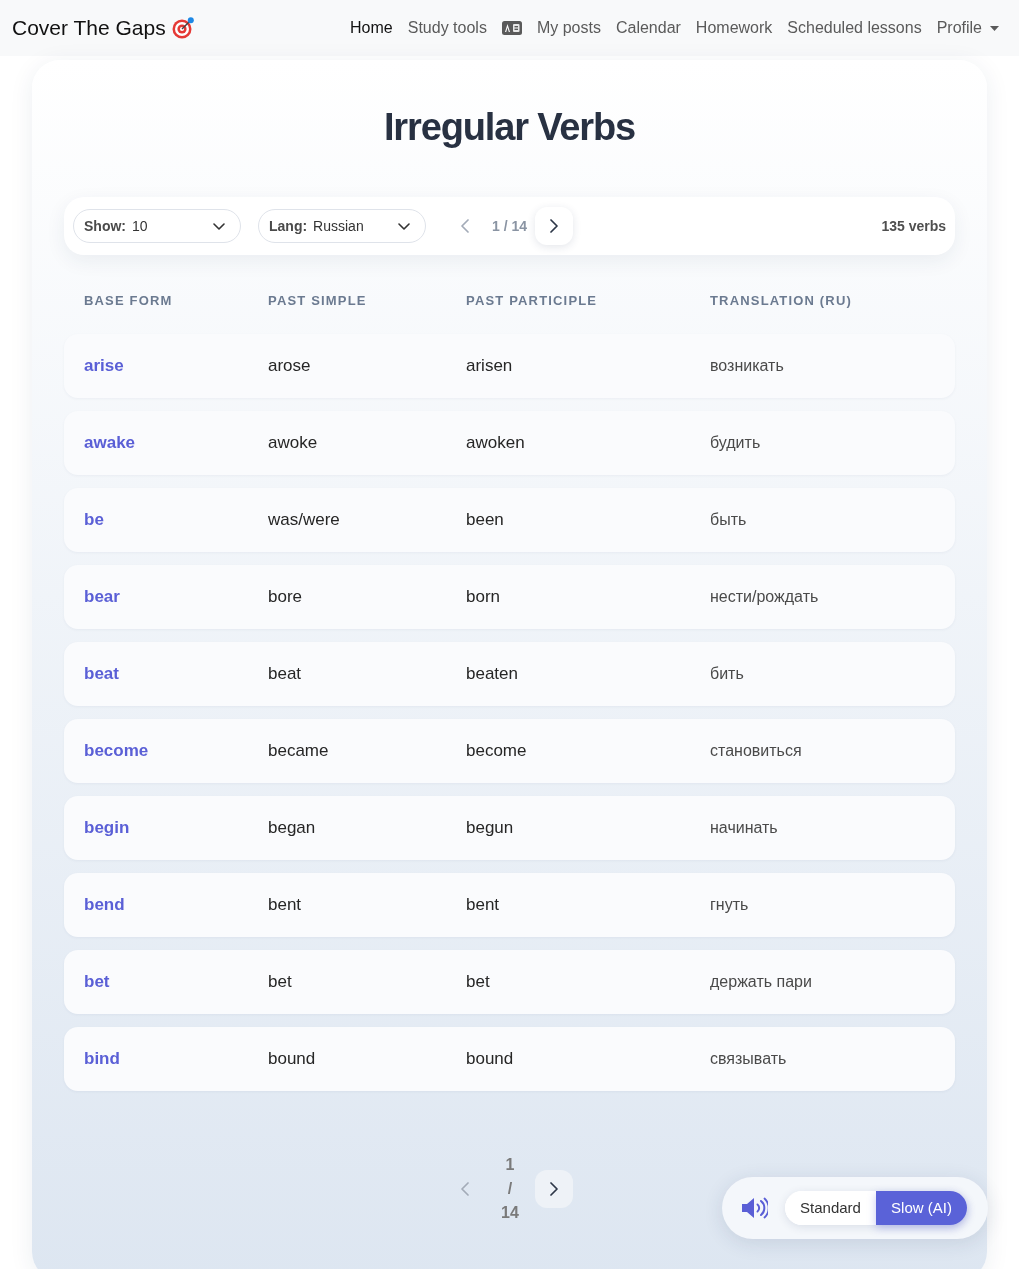 Image resolution: width=1019 pixels, height=1269 pixels. Describe the element at coordinates (289, 366) in the screenshot. I see `table-cell-text: arose` at that location.